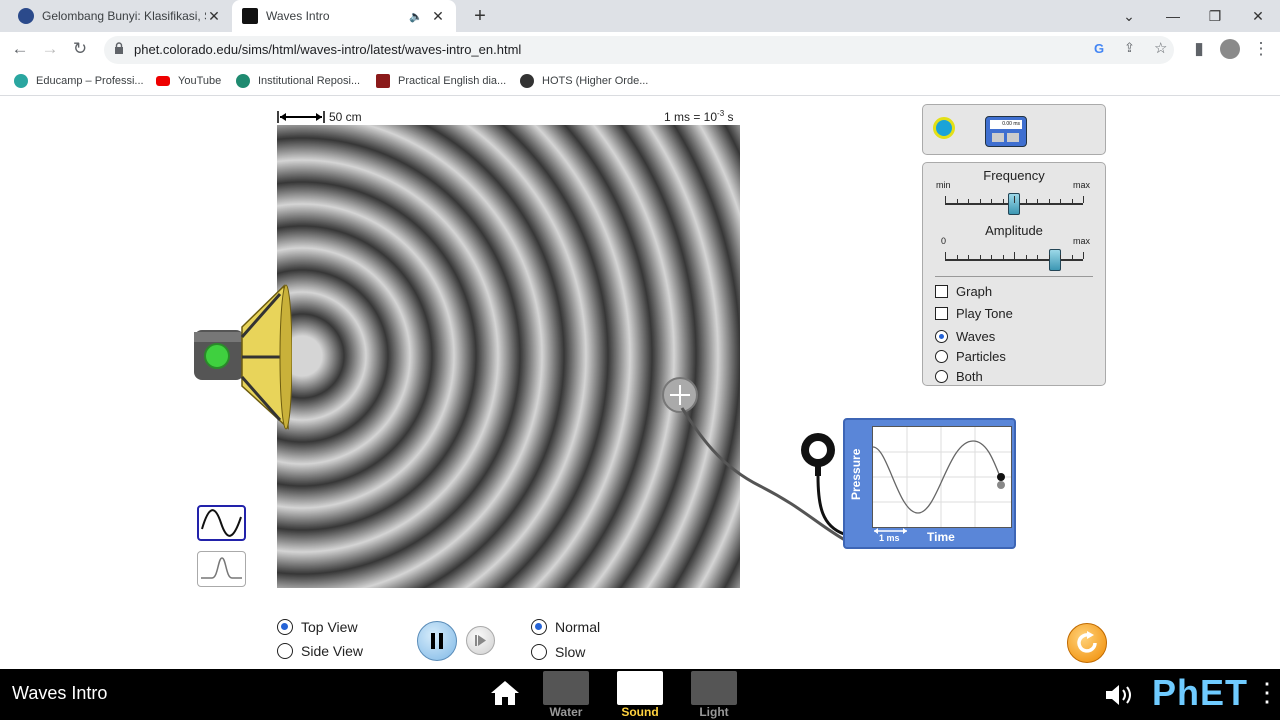  What do you see at coordinates (941, 313) in the screenshot?
I see `checkbox-box` at bounding box center [941, 313].